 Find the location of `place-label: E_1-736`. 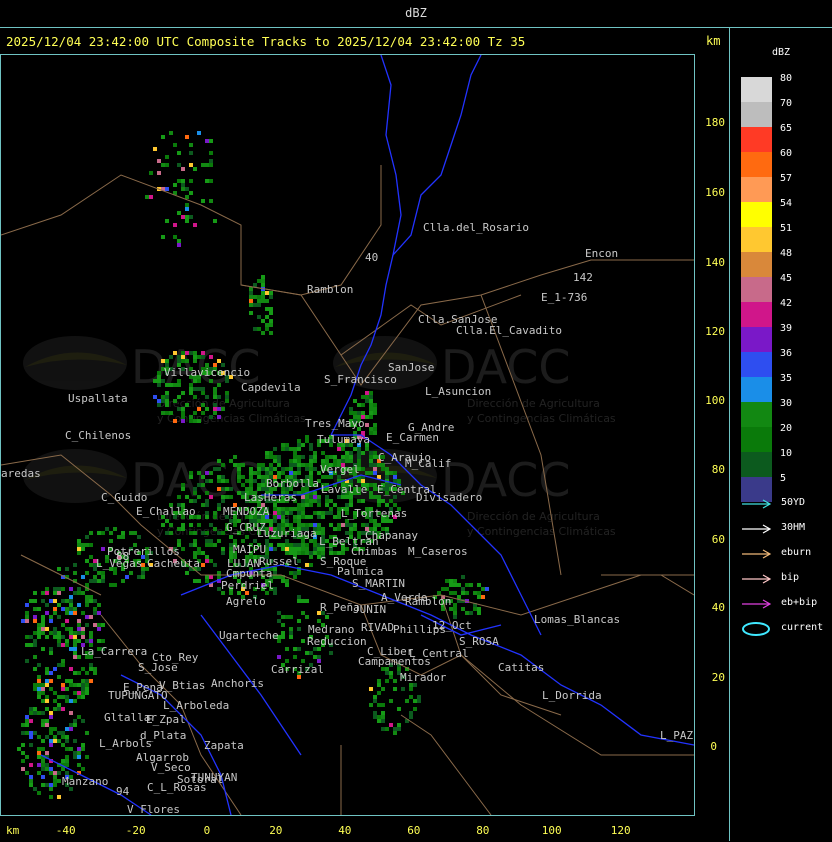

place-label: E_1-736 is located at coordinates (564, 297).